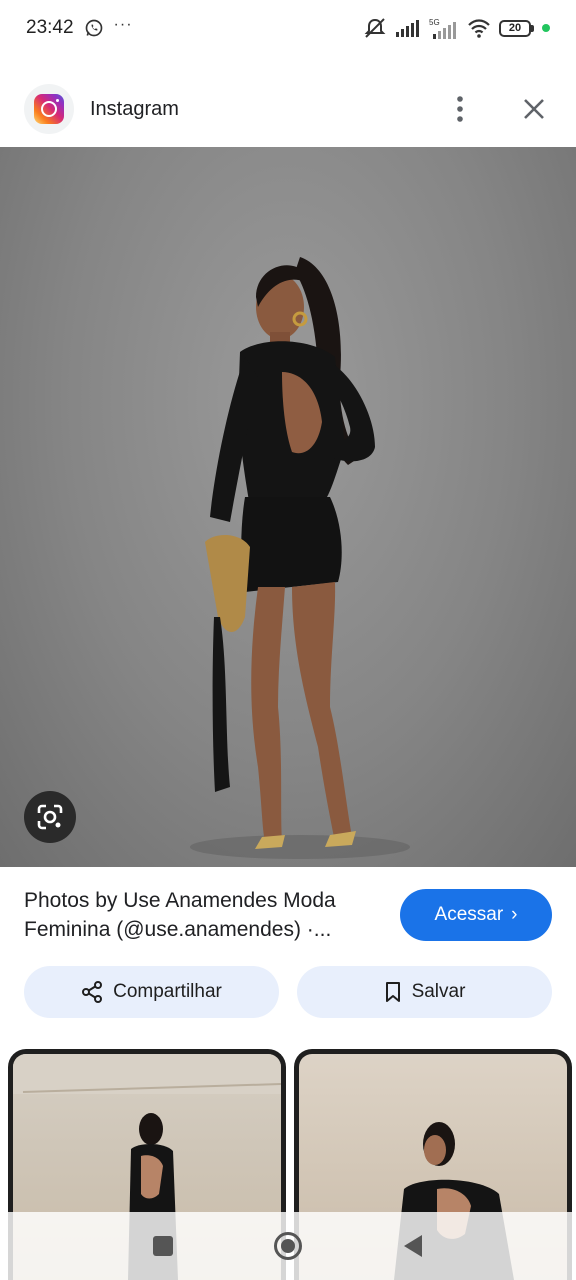 Image resolution: width=576 pixels, height=1280 pixels. Describe the element at coordinates (438, 991) in the screenshot. I see `save-label: Salvar` at that location.